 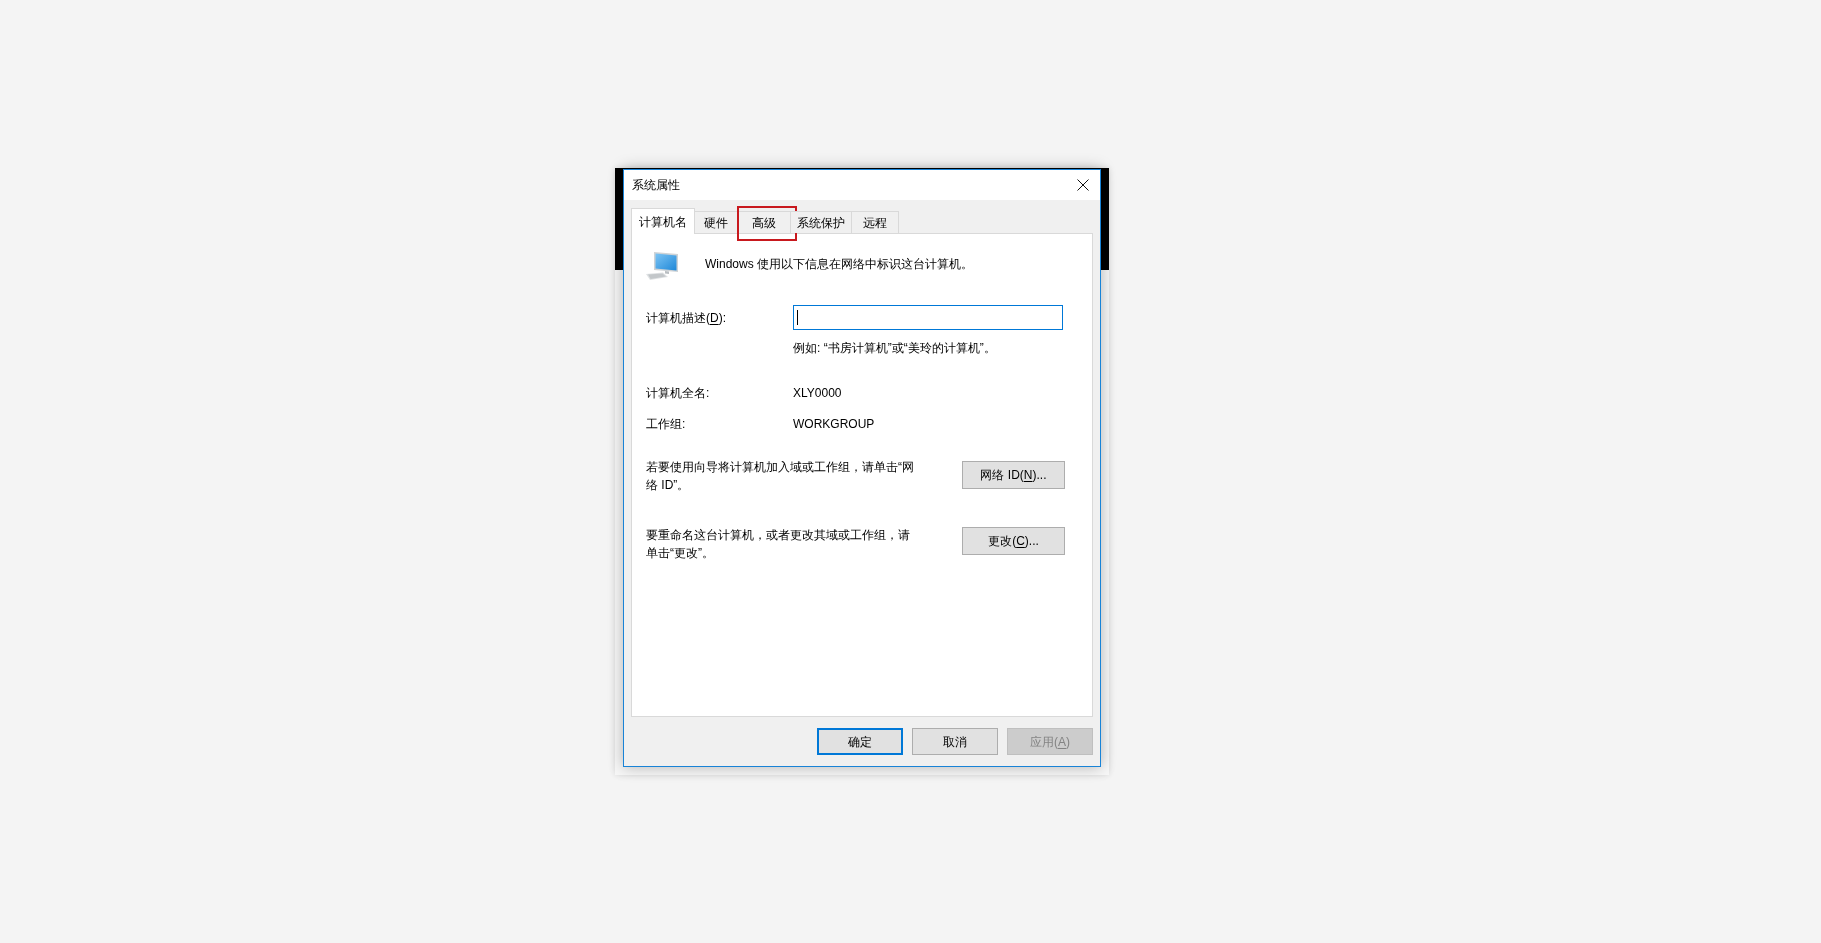 What do you see at coordinates (955, 741) in the screenshot?
I see `dialog-button: 取消` at bounding box center [955, 741].